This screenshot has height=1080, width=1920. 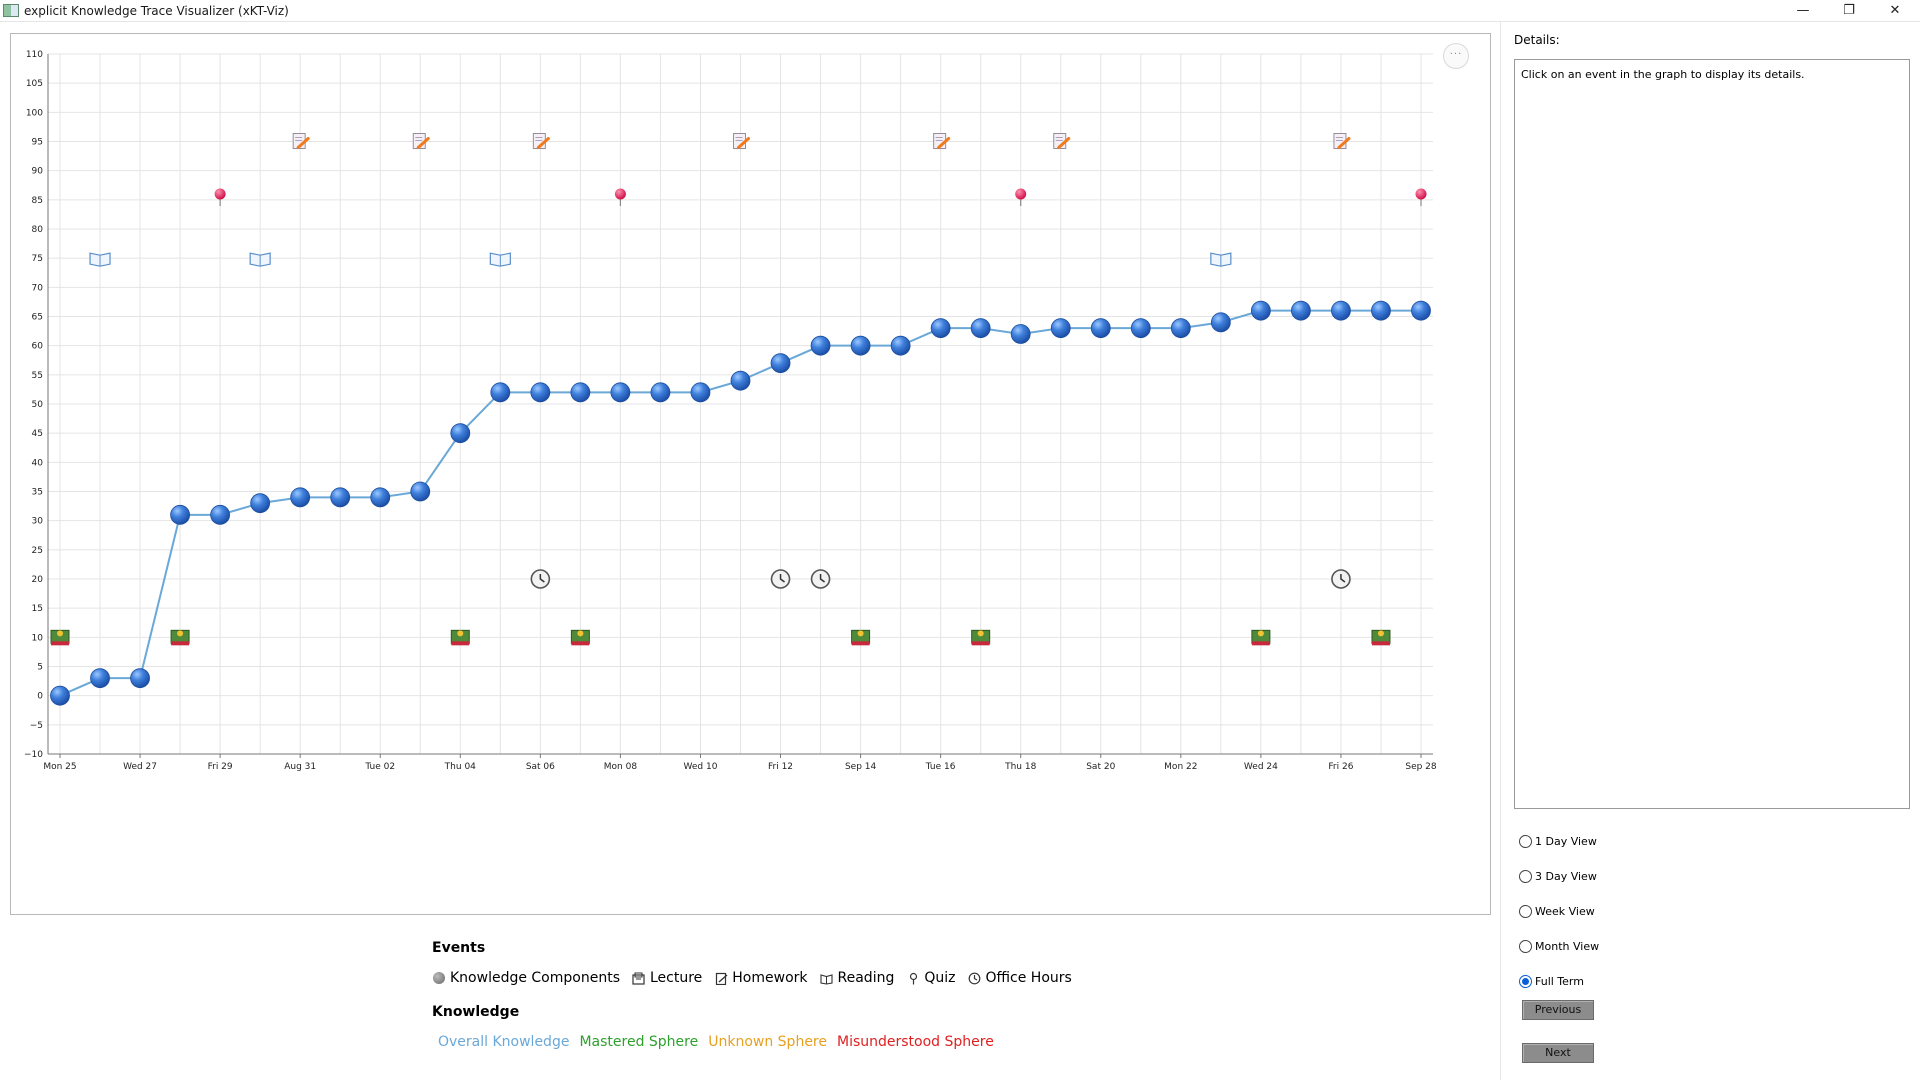 I want to click on y-tick-label: 100, so click(x=34, y=113).